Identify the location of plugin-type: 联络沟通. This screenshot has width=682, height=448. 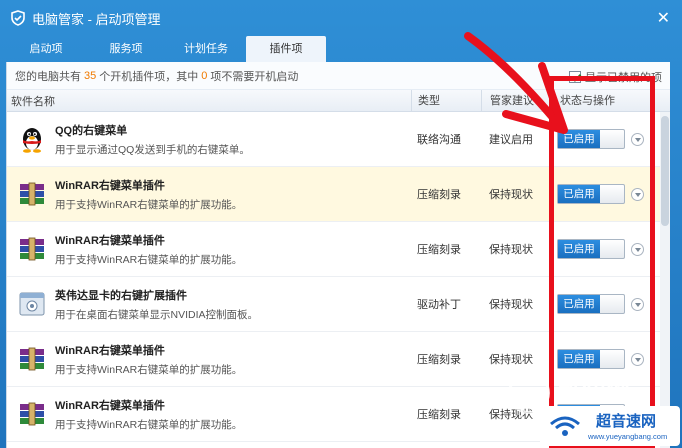
(439, 140).